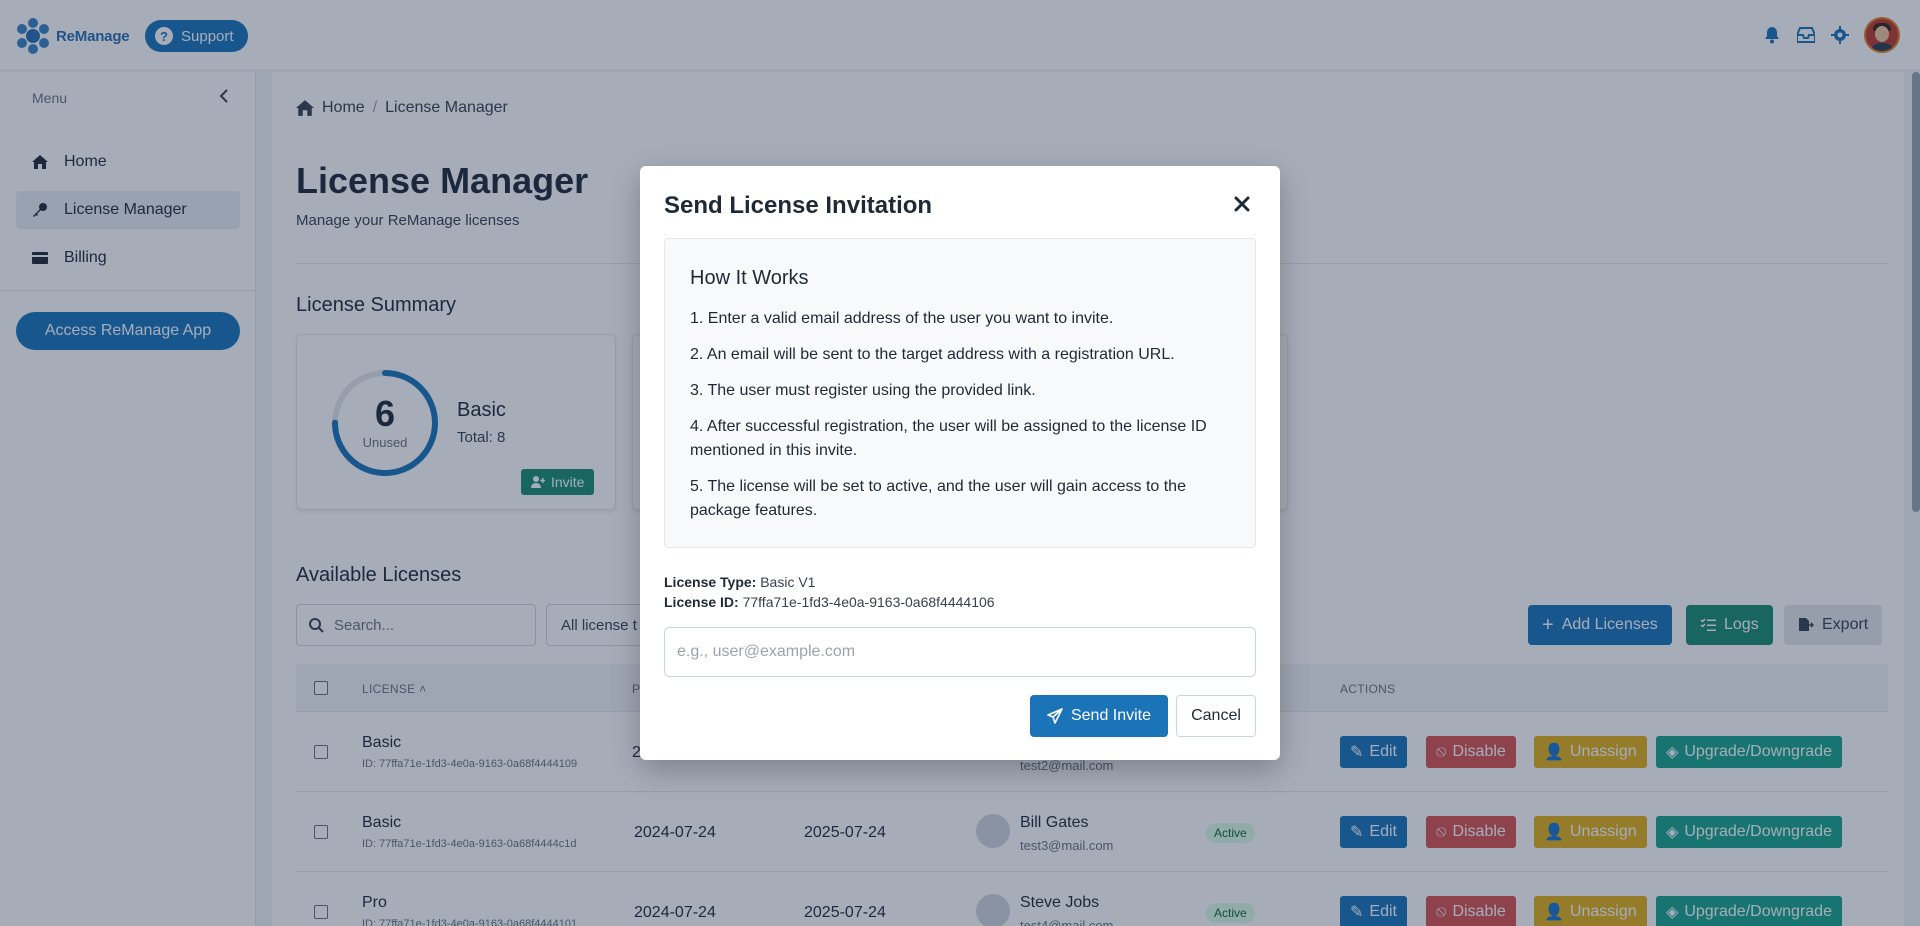 This screenshot has width=1920, height=926. I want to click on send-invite-label: Send Invite, so click(1111, 715).